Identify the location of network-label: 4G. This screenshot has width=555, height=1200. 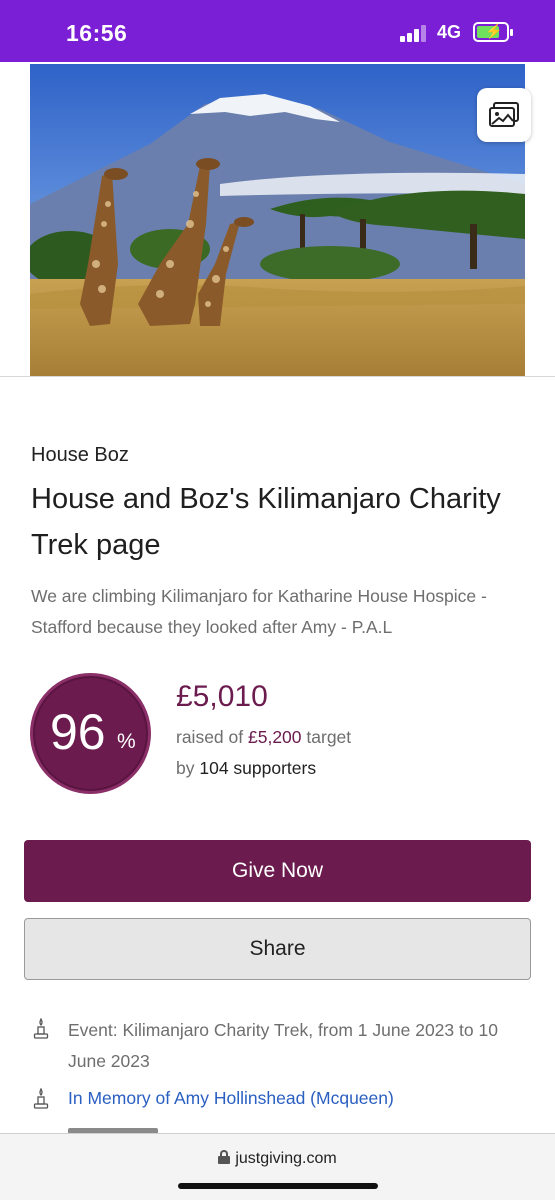
(449, 32).